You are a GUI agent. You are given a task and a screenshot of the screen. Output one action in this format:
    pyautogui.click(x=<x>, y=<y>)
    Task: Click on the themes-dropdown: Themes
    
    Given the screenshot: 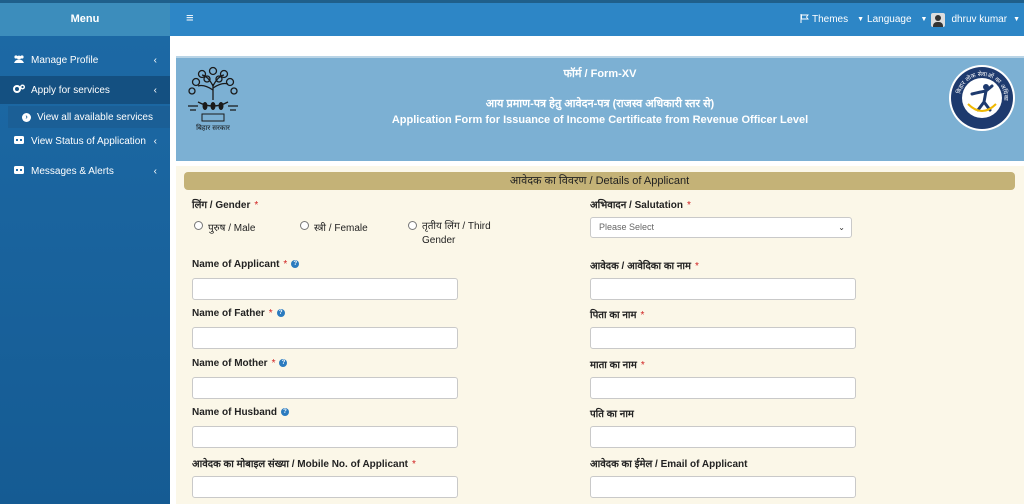 What is the action you would take?
    pyautogui.click(x=824, y=19)
    